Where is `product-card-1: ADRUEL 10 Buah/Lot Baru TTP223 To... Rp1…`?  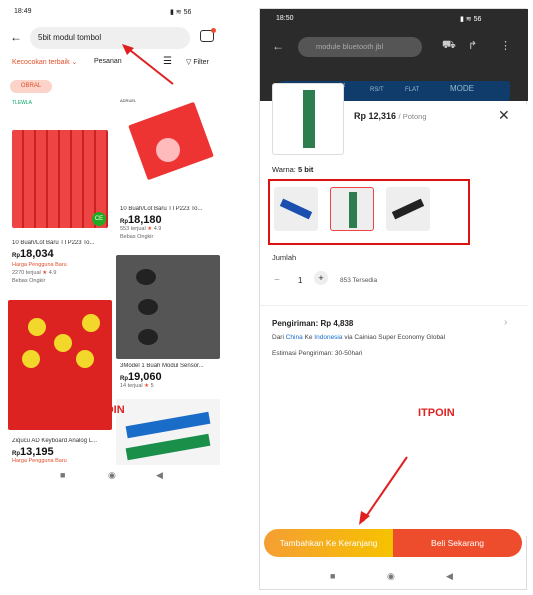
product-card-1: ADRUEL 10 Buah/Lot Baru TTP223 To... Rp1… is located at coordinates (168, 173).